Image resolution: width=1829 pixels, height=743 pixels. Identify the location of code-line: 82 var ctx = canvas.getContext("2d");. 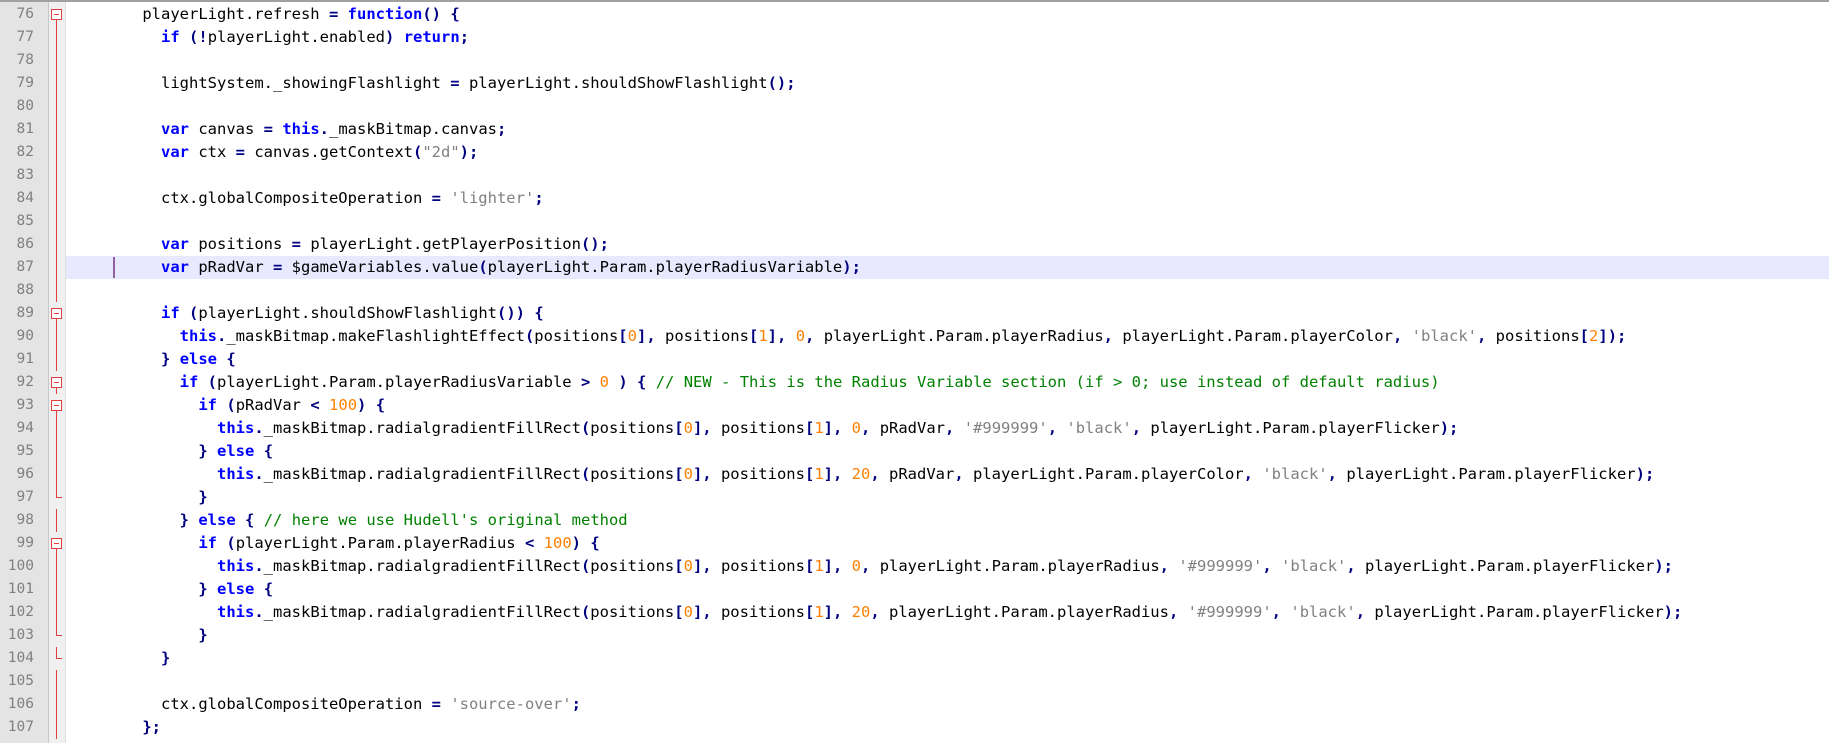
(914, 152).